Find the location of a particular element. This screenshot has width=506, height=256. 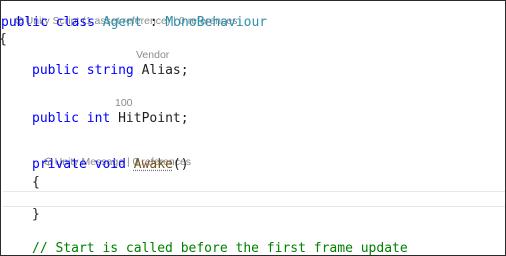

keyword-string: string is located at coordinates (110, 70).